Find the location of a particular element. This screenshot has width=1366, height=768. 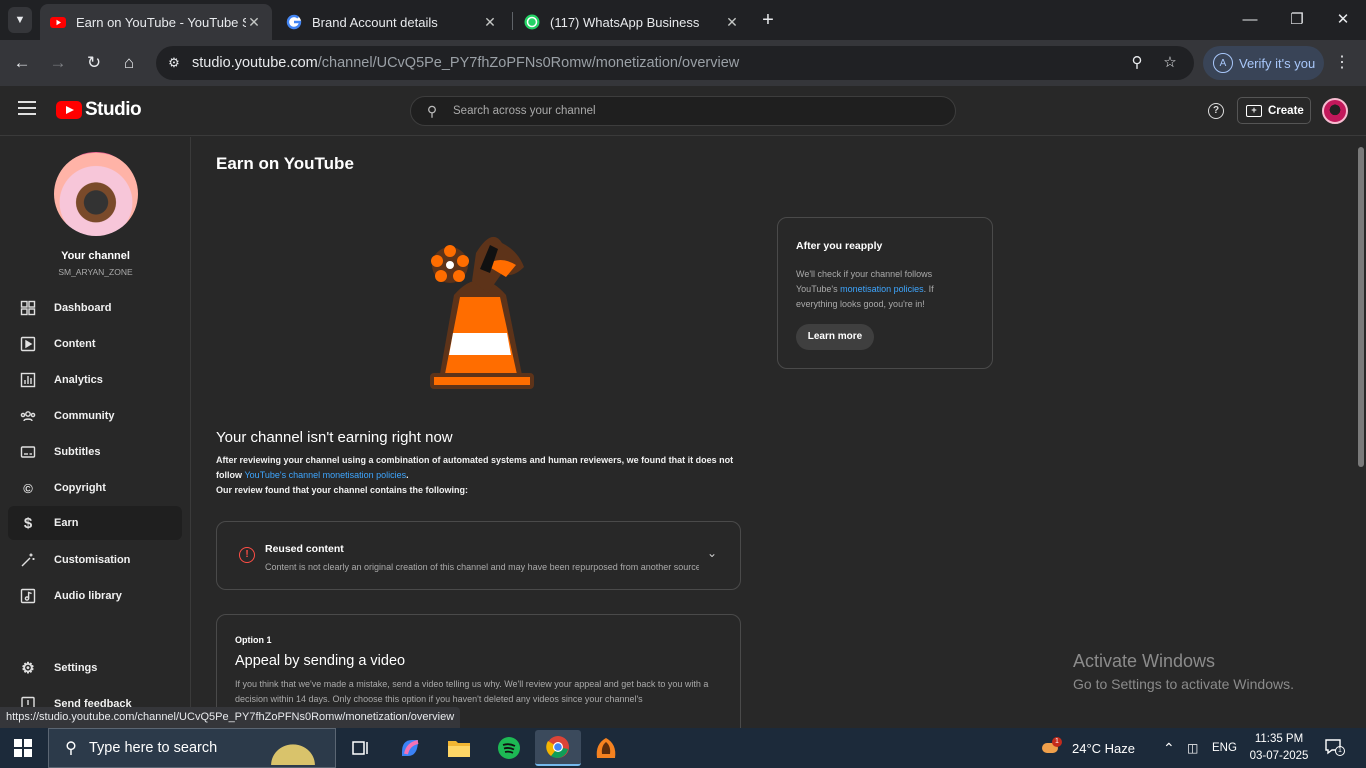

sidebar-item-label: Analytics is located at coordinates (78, 380).